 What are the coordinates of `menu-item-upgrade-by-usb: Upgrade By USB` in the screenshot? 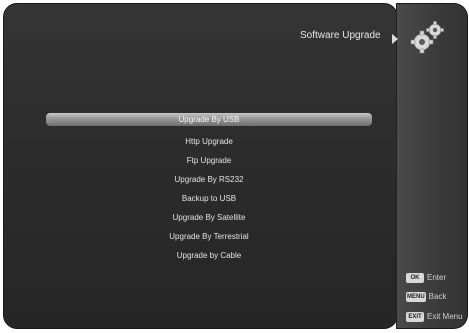 It's located at (209, 119).